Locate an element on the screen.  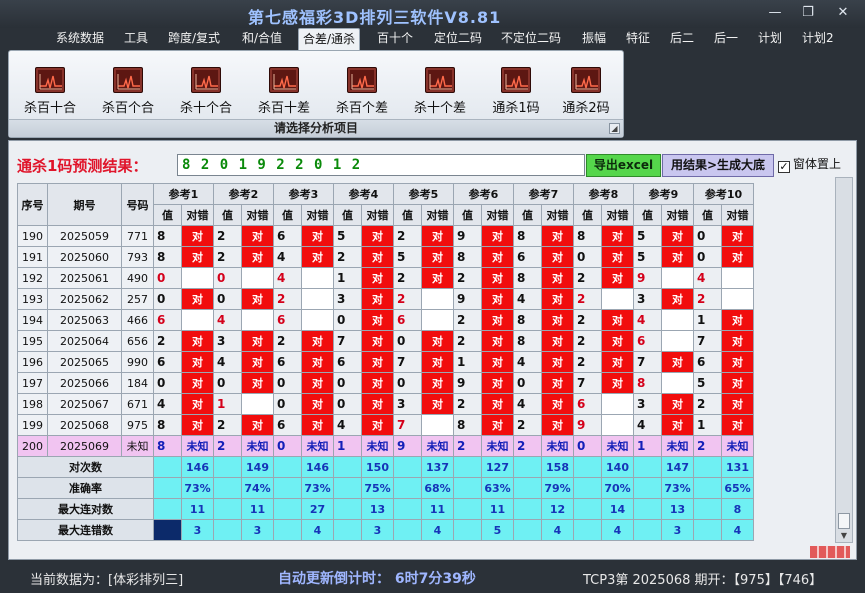
row-seq: 198 is located at coordinates (32, 404).